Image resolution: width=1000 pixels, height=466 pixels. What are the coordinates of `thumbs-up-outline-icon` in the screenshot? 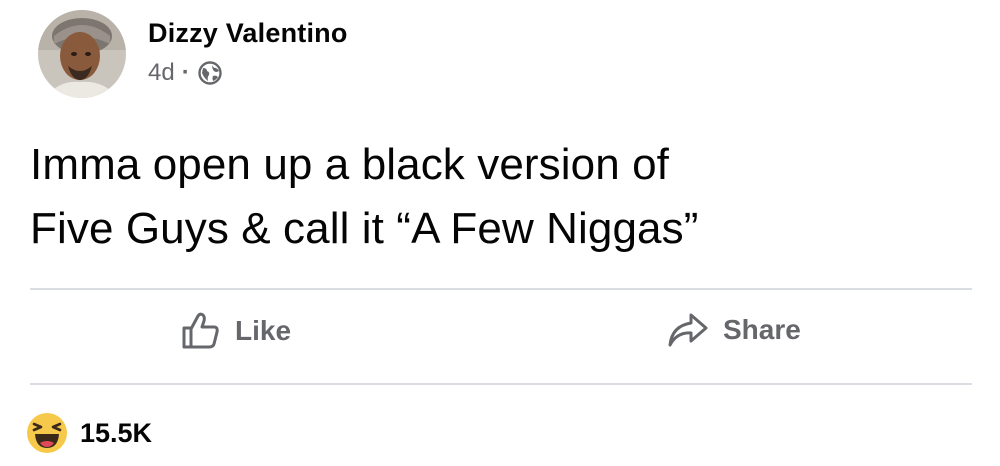 It's located at (201, 331).